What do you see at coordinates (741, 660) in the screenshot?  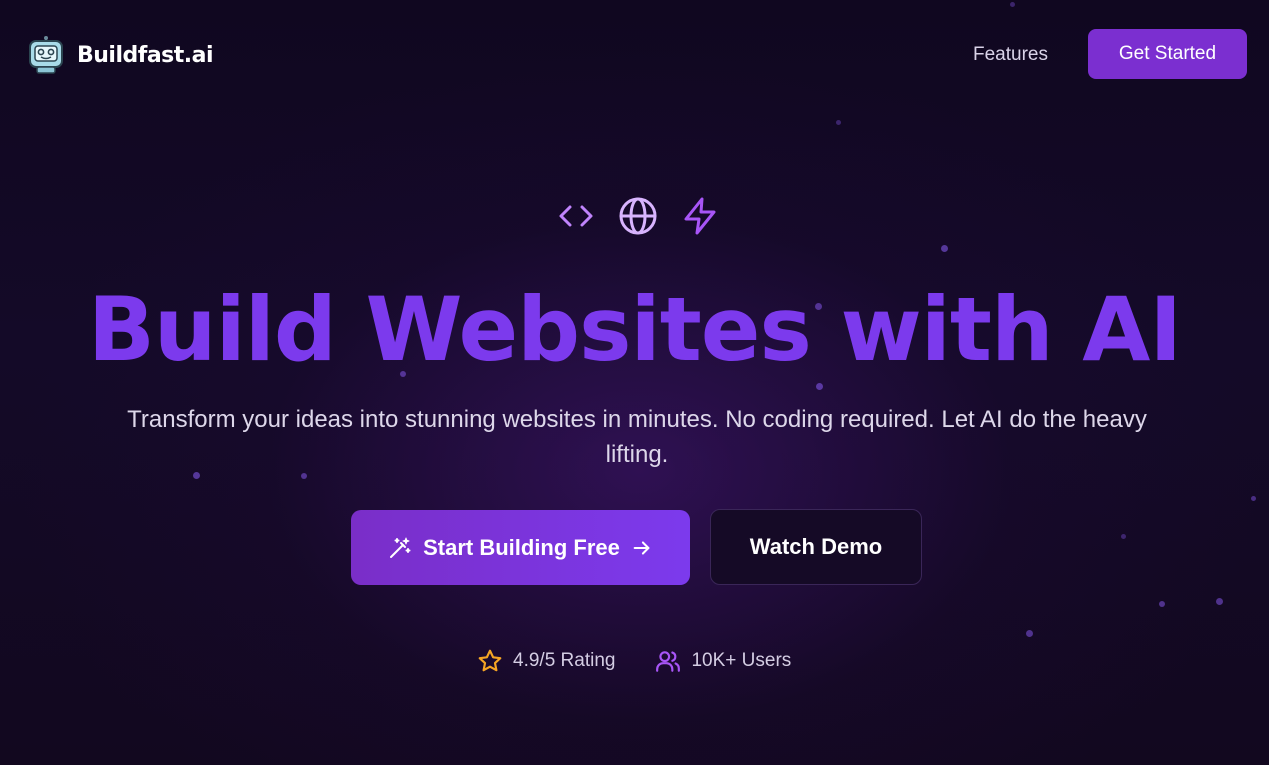 I see `users-label: 10K+ Users` at bounding box center [741, 660].